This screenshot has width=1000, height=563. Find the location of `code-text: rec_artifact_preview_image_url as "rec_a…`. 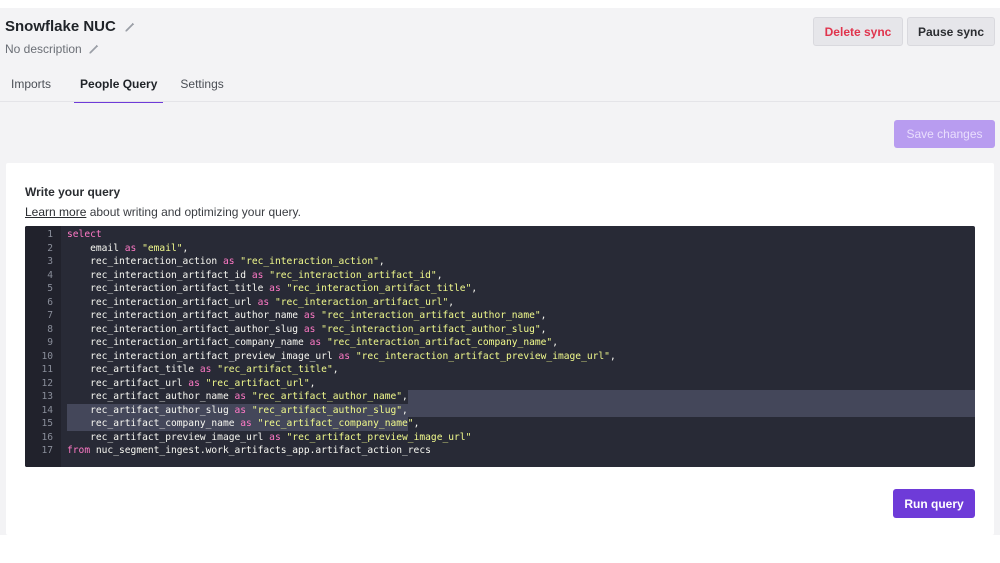

code-text: rec_artifact_preview_image_url as "rec_a… is located at coordinates (269, 437).